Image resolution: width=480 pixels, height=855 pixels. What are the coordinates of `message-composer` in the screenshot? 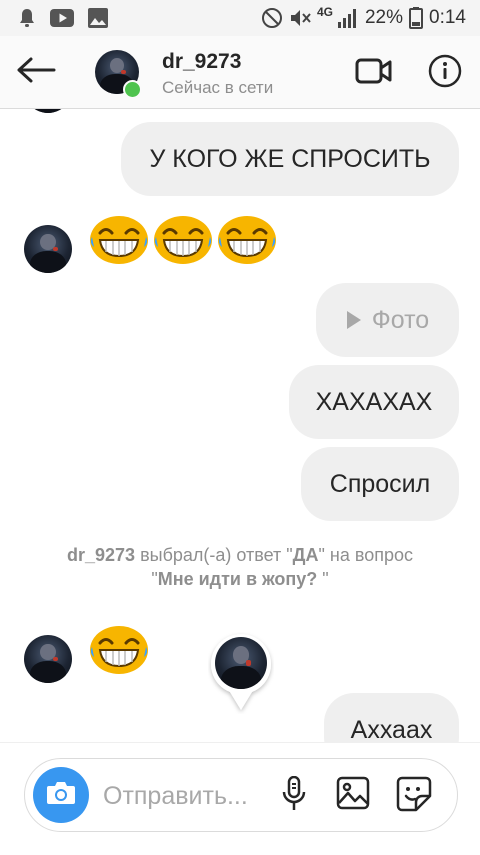 It's located at (241, 795).